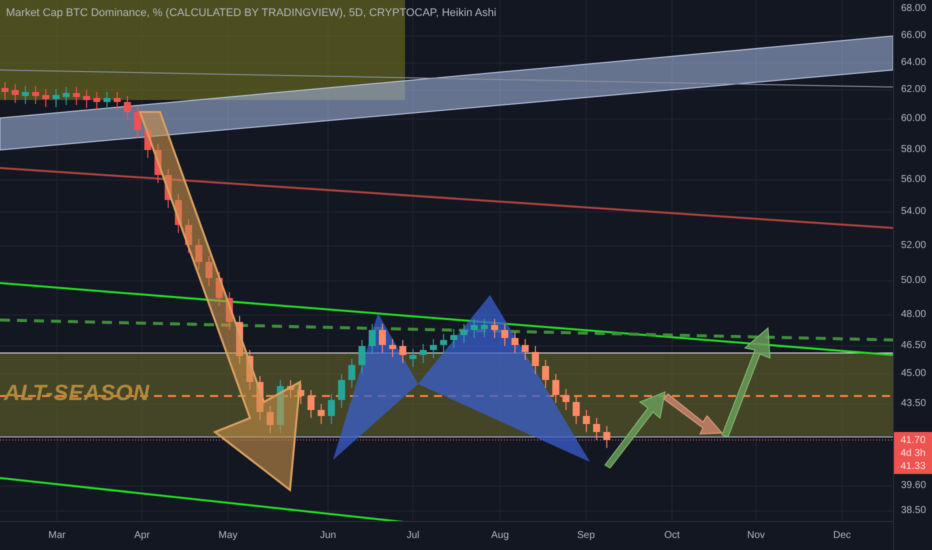 The width and height of the screenshot is (932, 550). I want to click on axis-label: 58.00, so click(913, 150).